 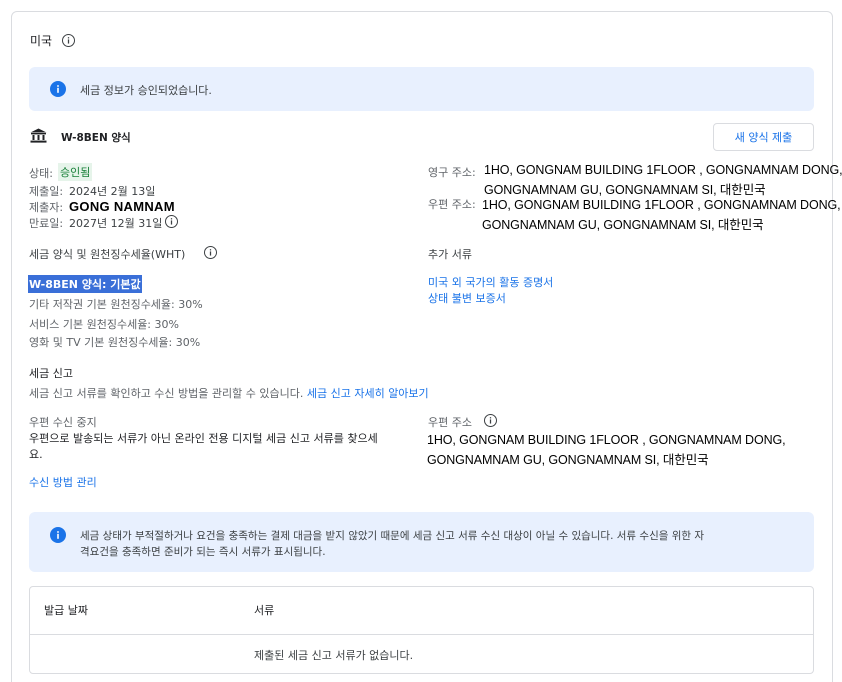 What do you see at coordinates (421, 89) in the screenshot?
I see `approved-banner: 세금 정보가 승인되었습니다.` at bounding box center [421, 89].